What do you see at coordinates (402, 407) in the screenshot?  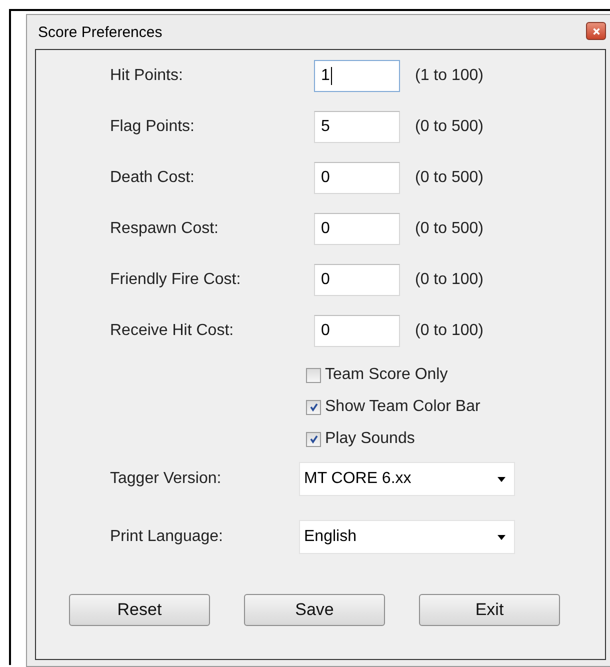 I see `checkbox-label: Show Team Color Bar` at bounding box center [402, 407].